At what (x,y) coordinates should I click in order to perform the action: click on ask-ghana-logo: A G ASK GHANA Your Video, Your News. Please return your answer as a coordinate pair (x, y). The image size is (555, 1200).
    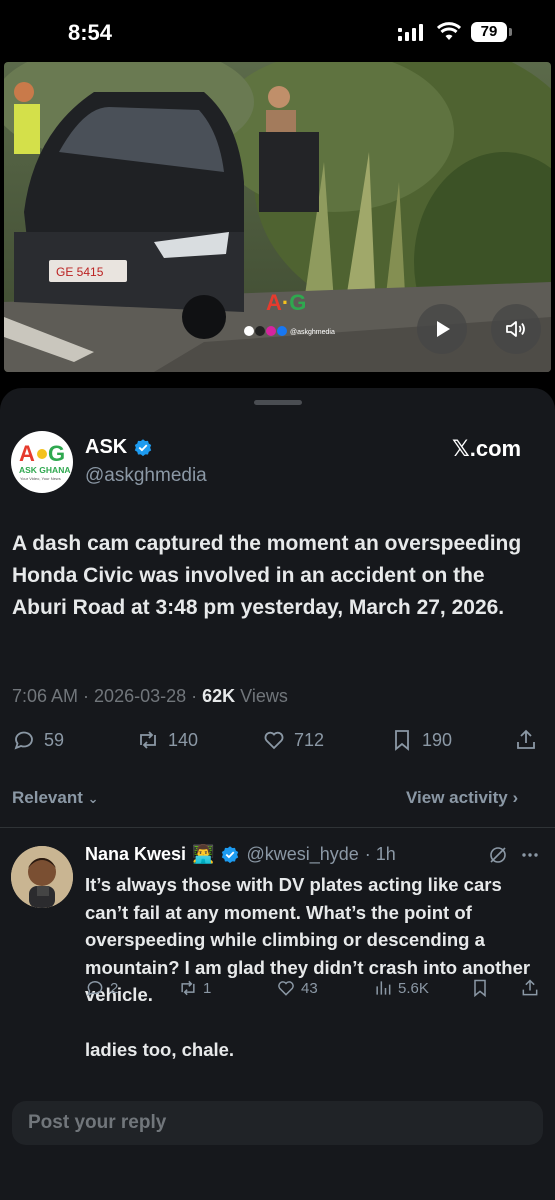
    Looking at the image, I should click on (44, 461).